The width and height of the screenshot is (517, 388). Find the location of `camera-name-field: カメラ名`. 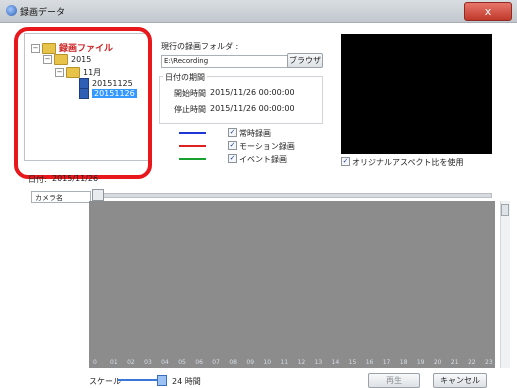

camera-name-field: カメラ名 is located at coordinates (61, 197).